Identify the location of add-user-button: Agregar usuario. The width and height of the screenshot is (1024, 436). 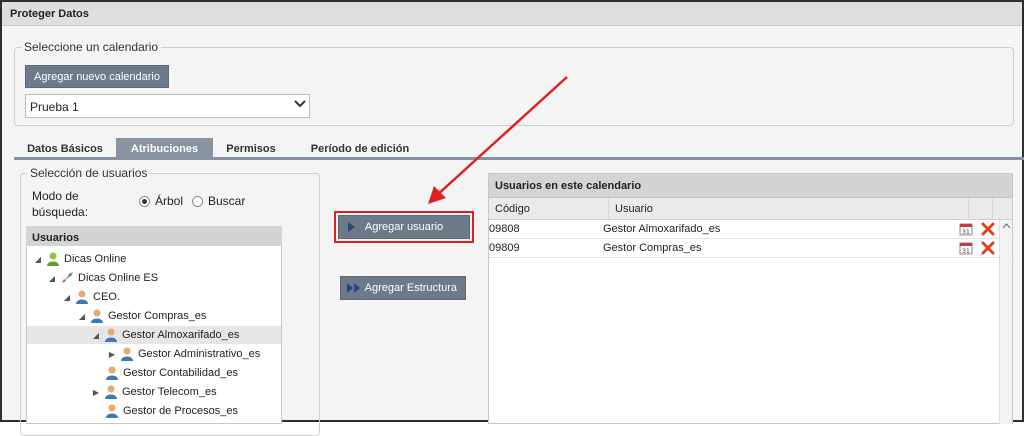
(404, 227).